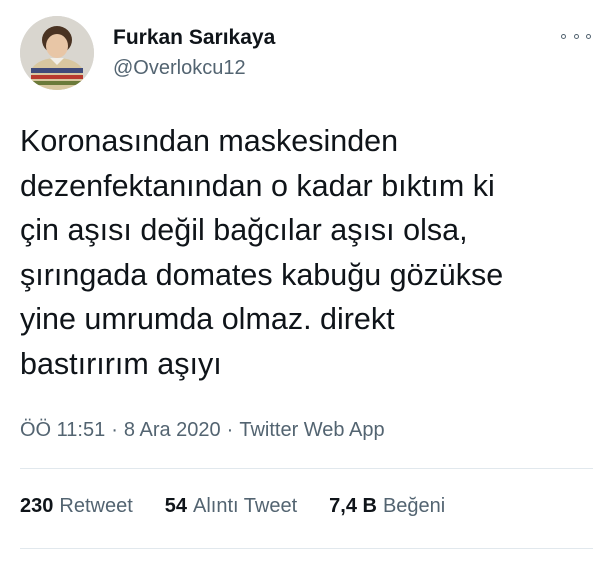 The width and height of the screenshot is (613, 561). I want to click on engagement-stats: 230 Retweet 54 Alıntı Tweet 7,4 B Beğeni, so click(248, 506).